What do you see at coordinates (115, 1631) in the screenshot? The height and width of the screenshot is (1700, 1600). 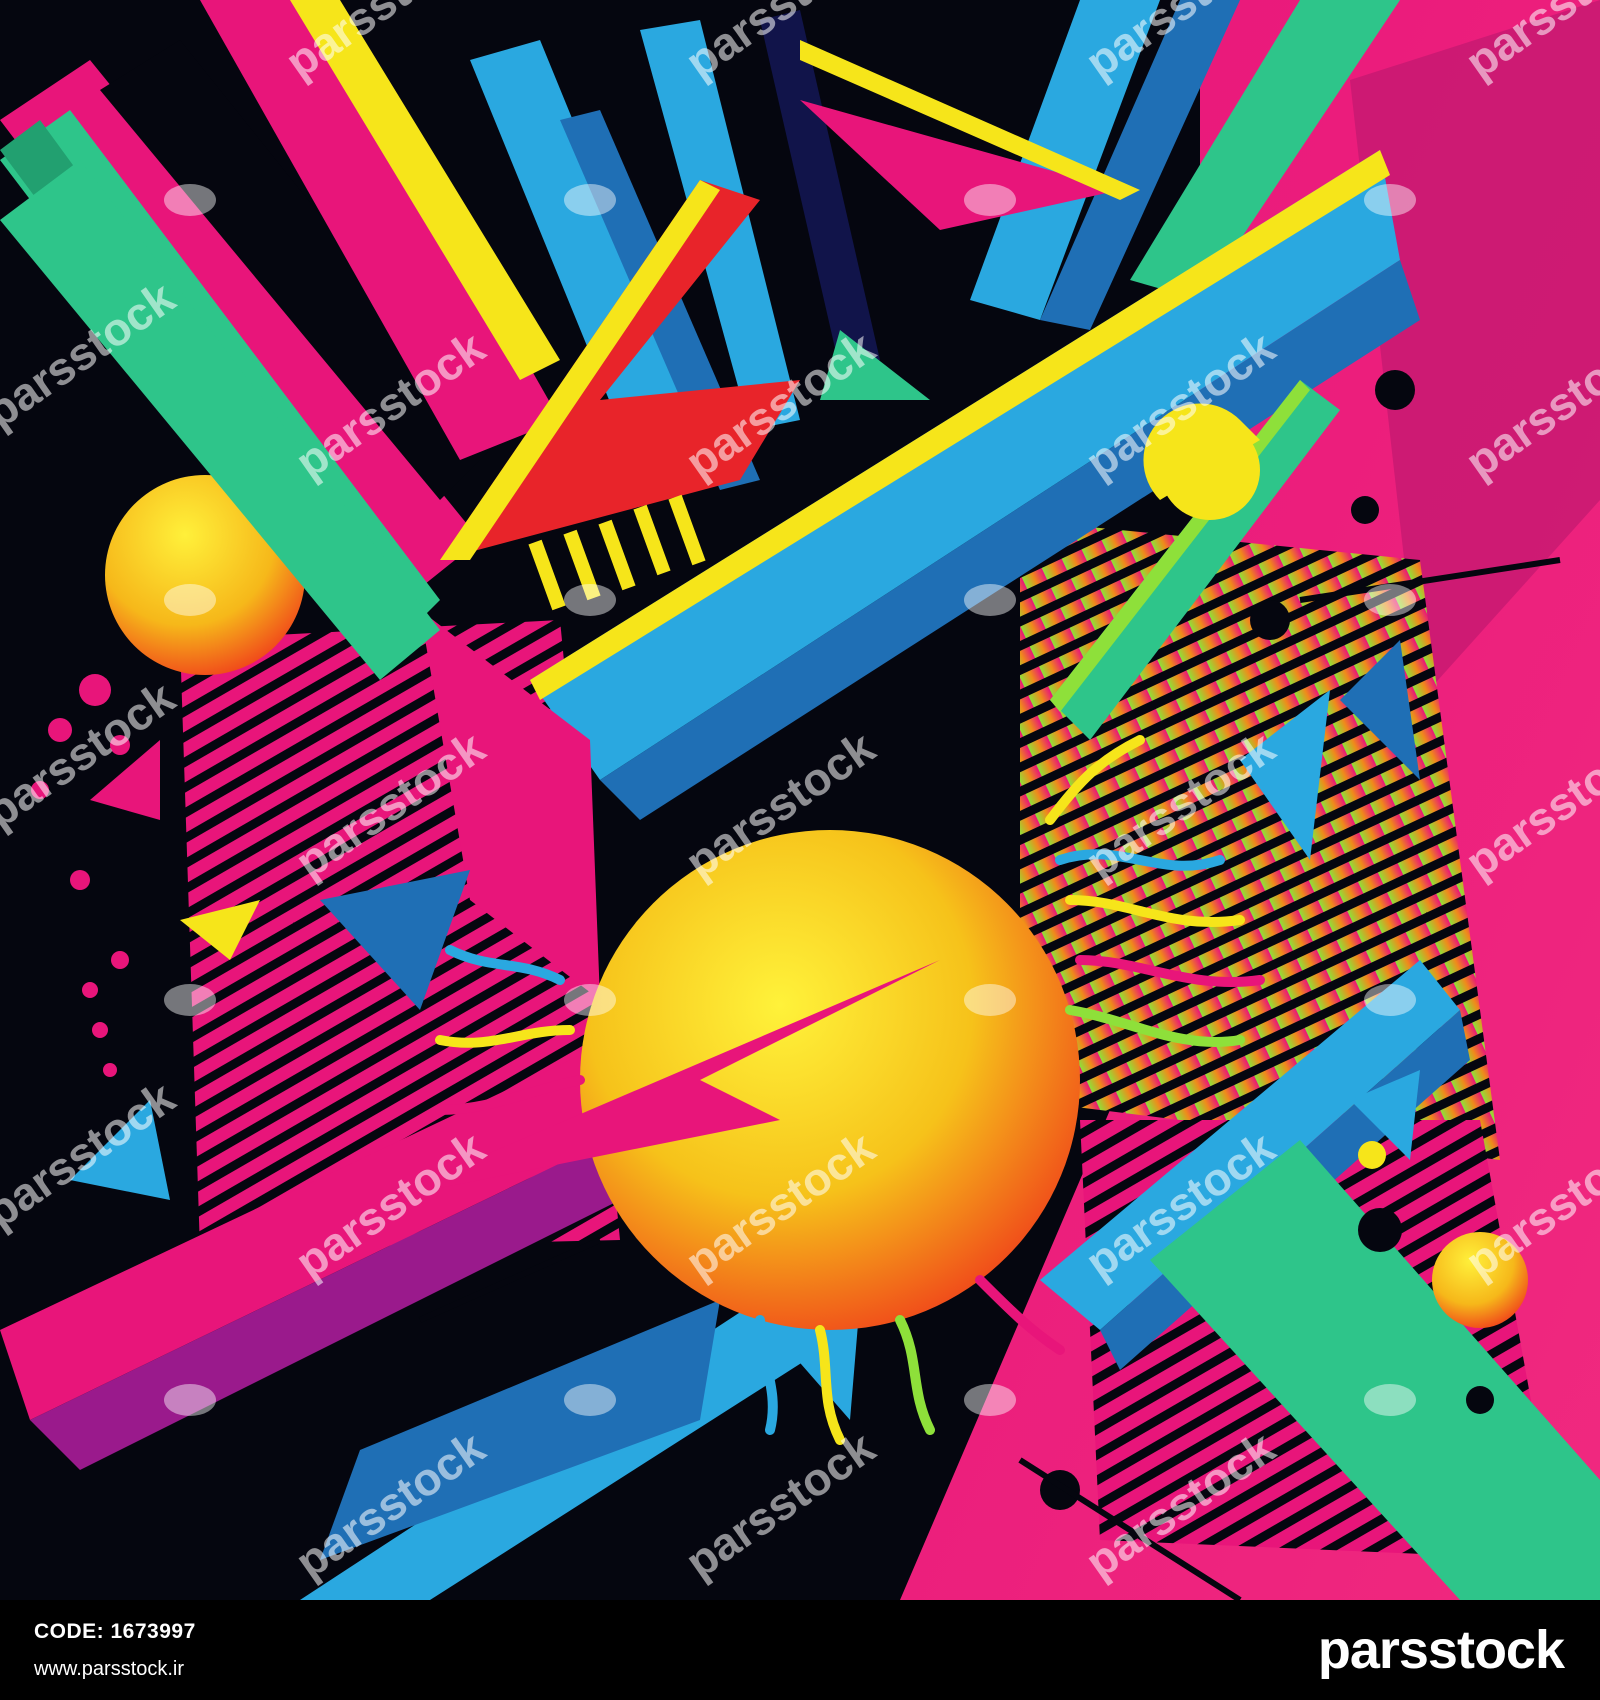 I see `image-code-label: CODE: 1673997` at bounding box center [115, 1631].